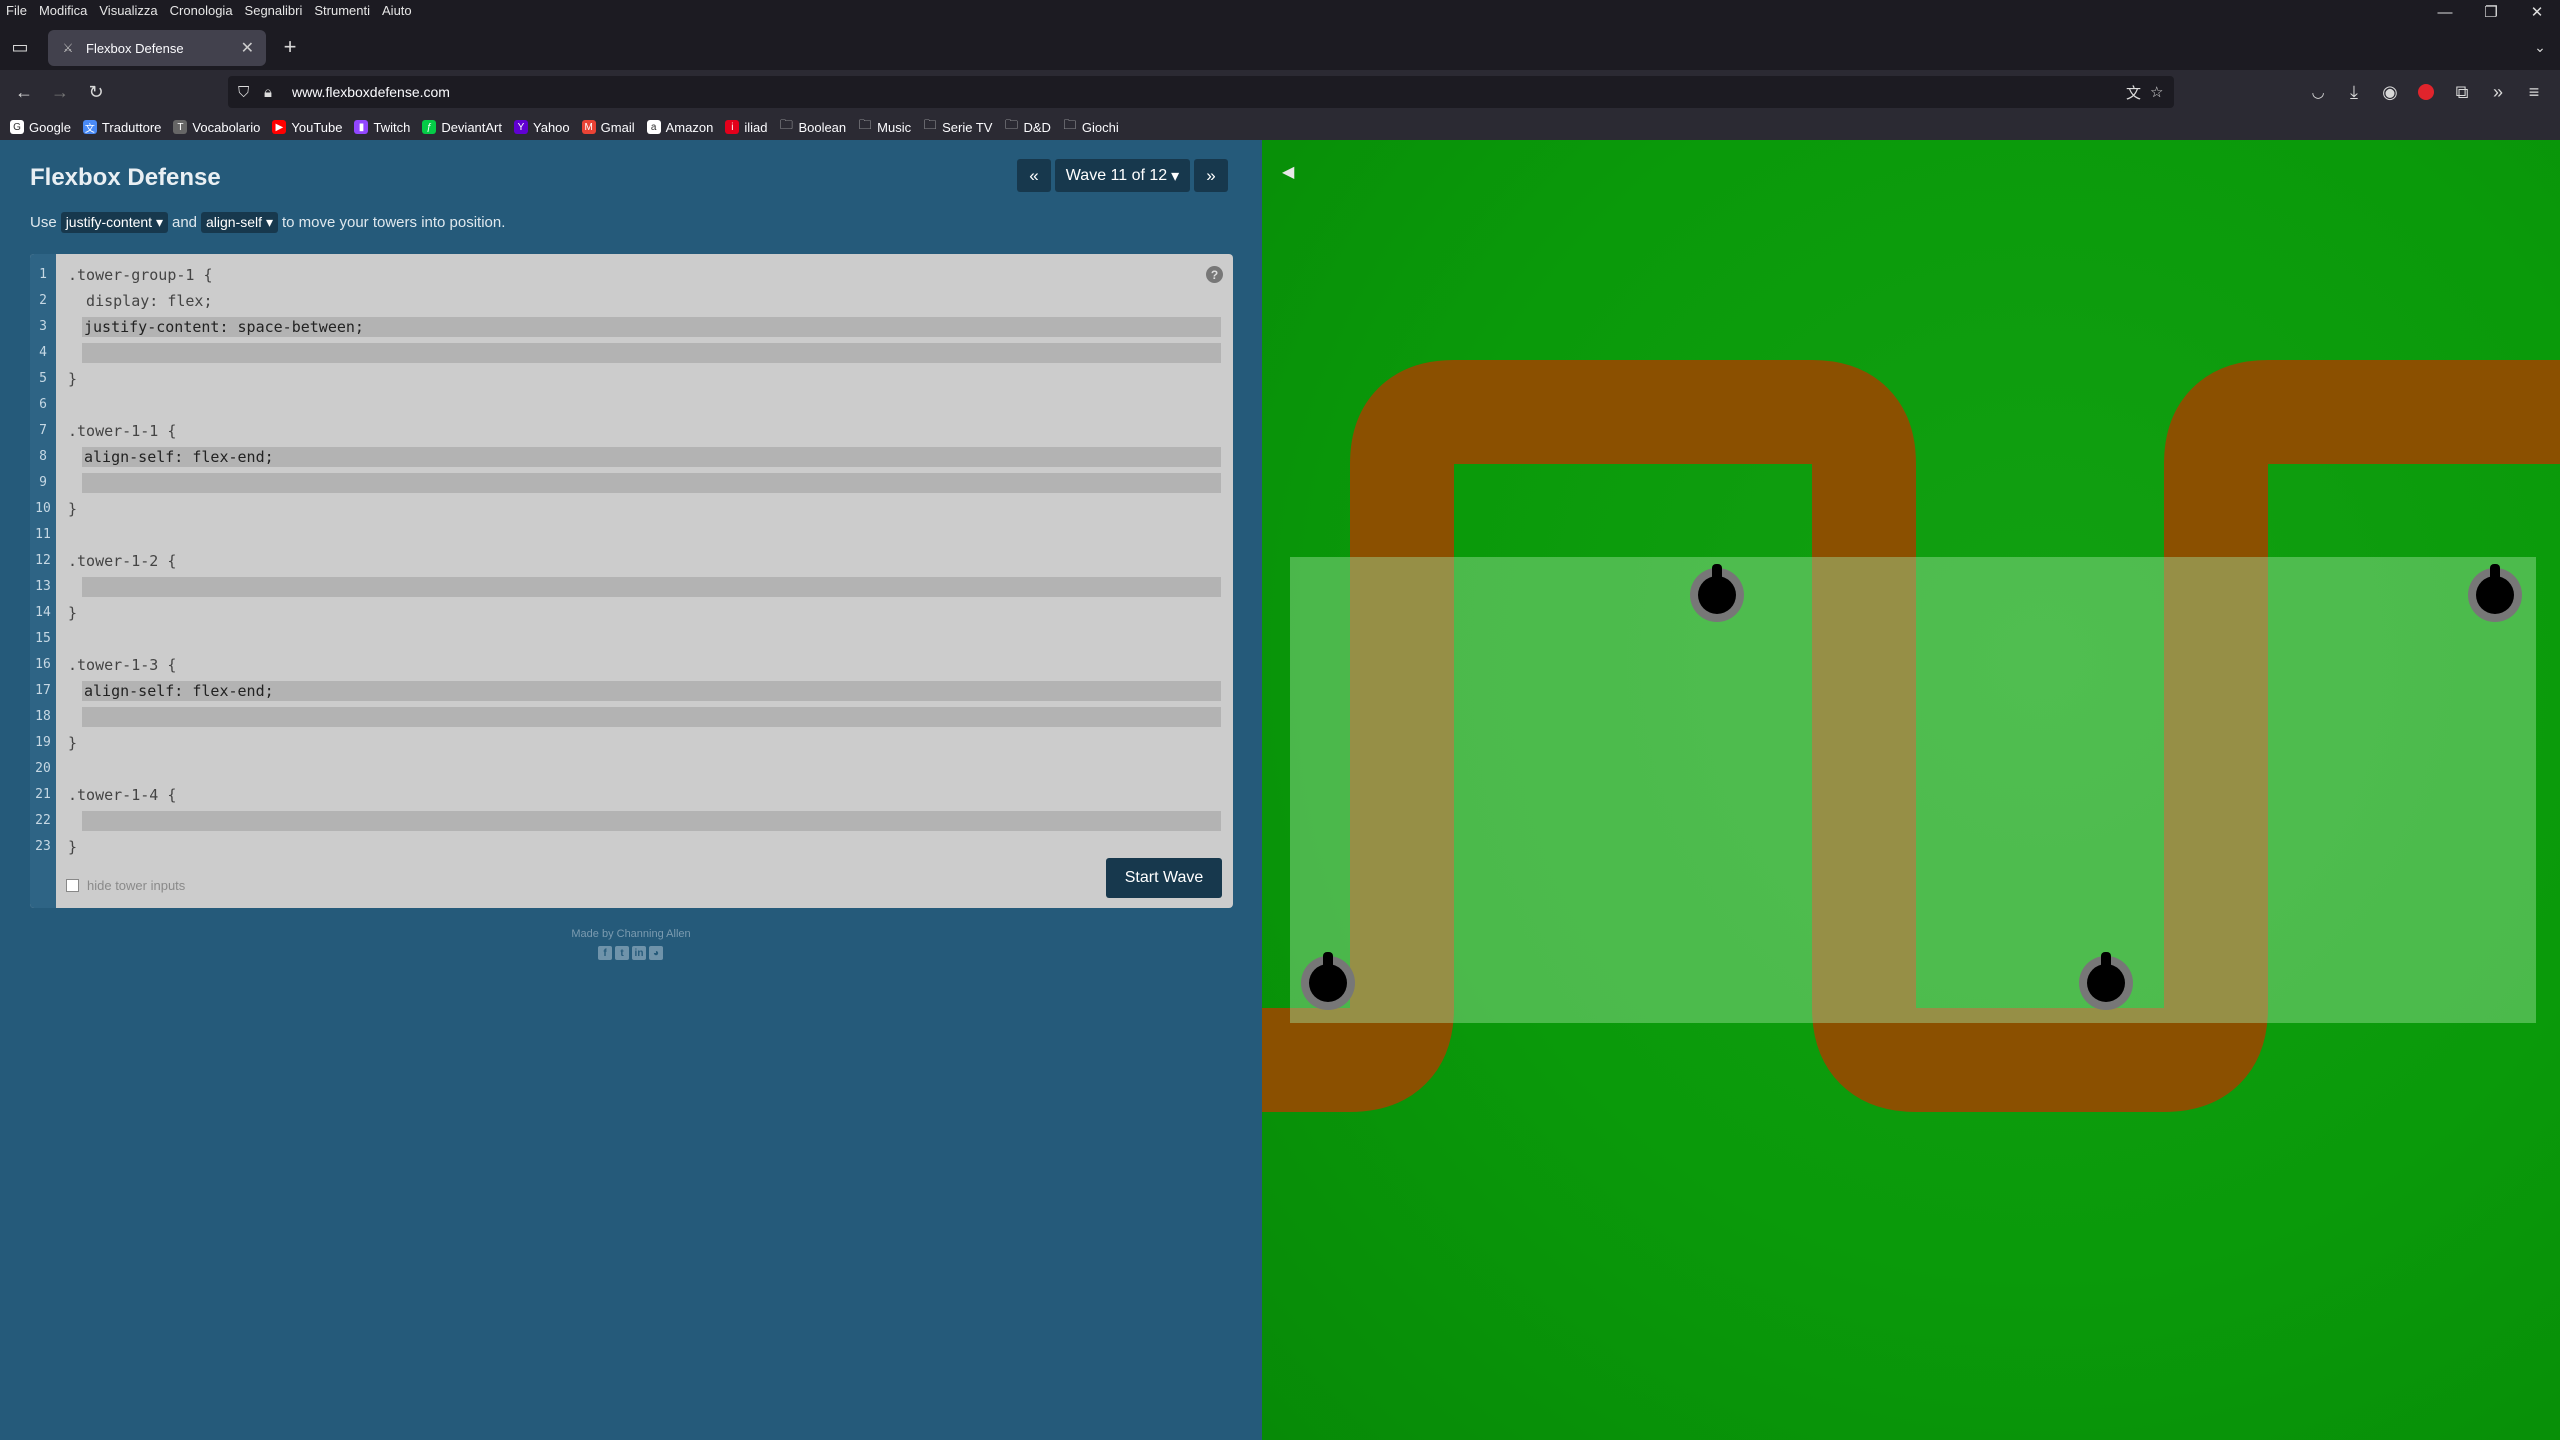 This screenshot has height=1440, width=2560. What do you see at coordinates (72, 885) in the screenshot?
I see `hide-inputs-checkbox` at bounding box center [72, 885].